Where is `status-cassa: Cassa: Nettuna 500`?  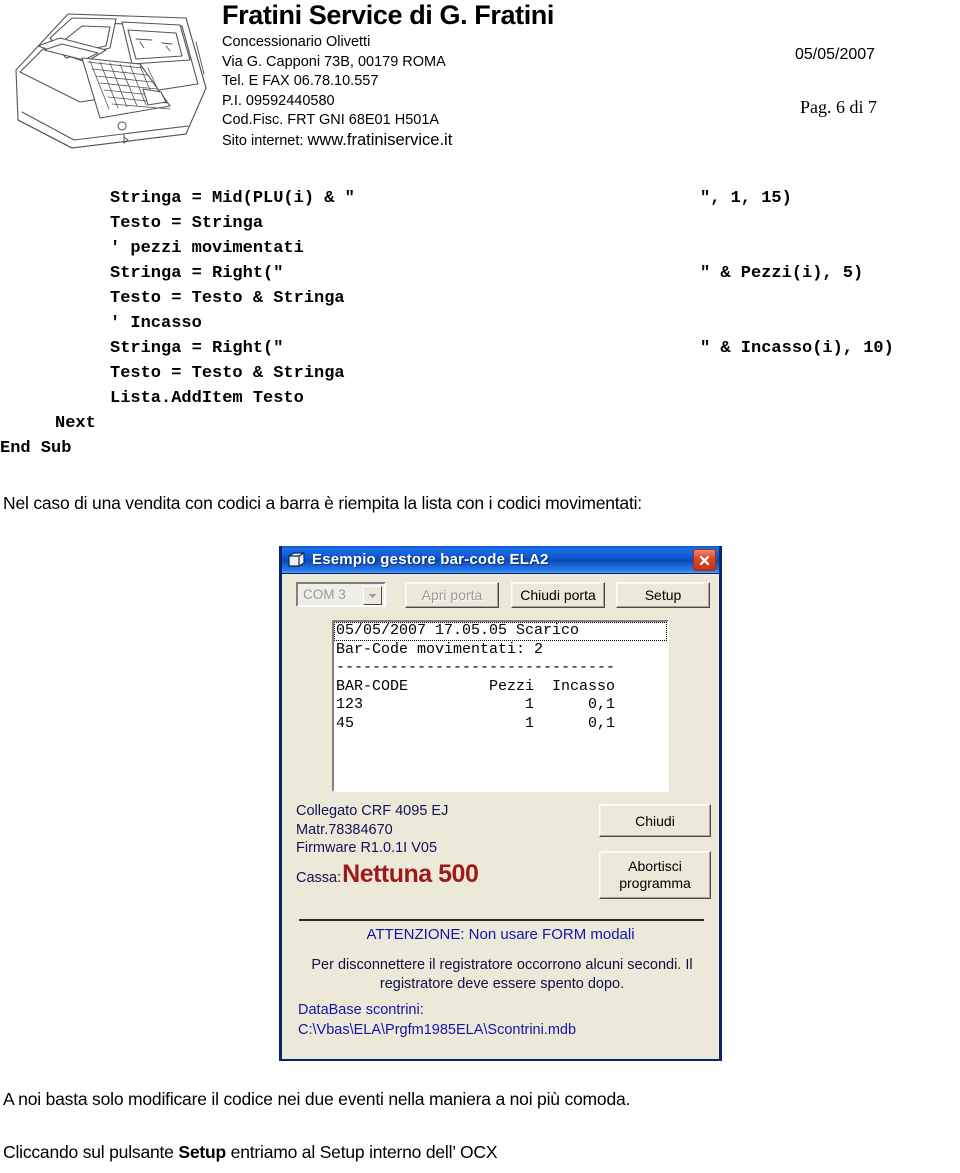 status-cassa: Cassa: Nettuna 500 is located at coordinates (441, 874).